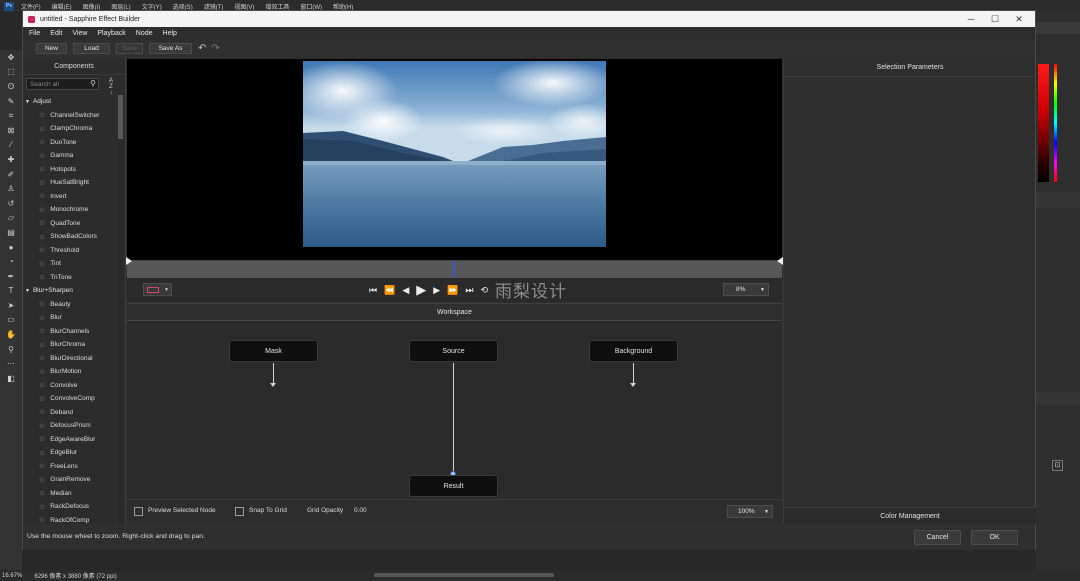  Describe the element at coordinates (70, 305) in the screenshot. I see `component-item: ☆ Beauty` at that location.